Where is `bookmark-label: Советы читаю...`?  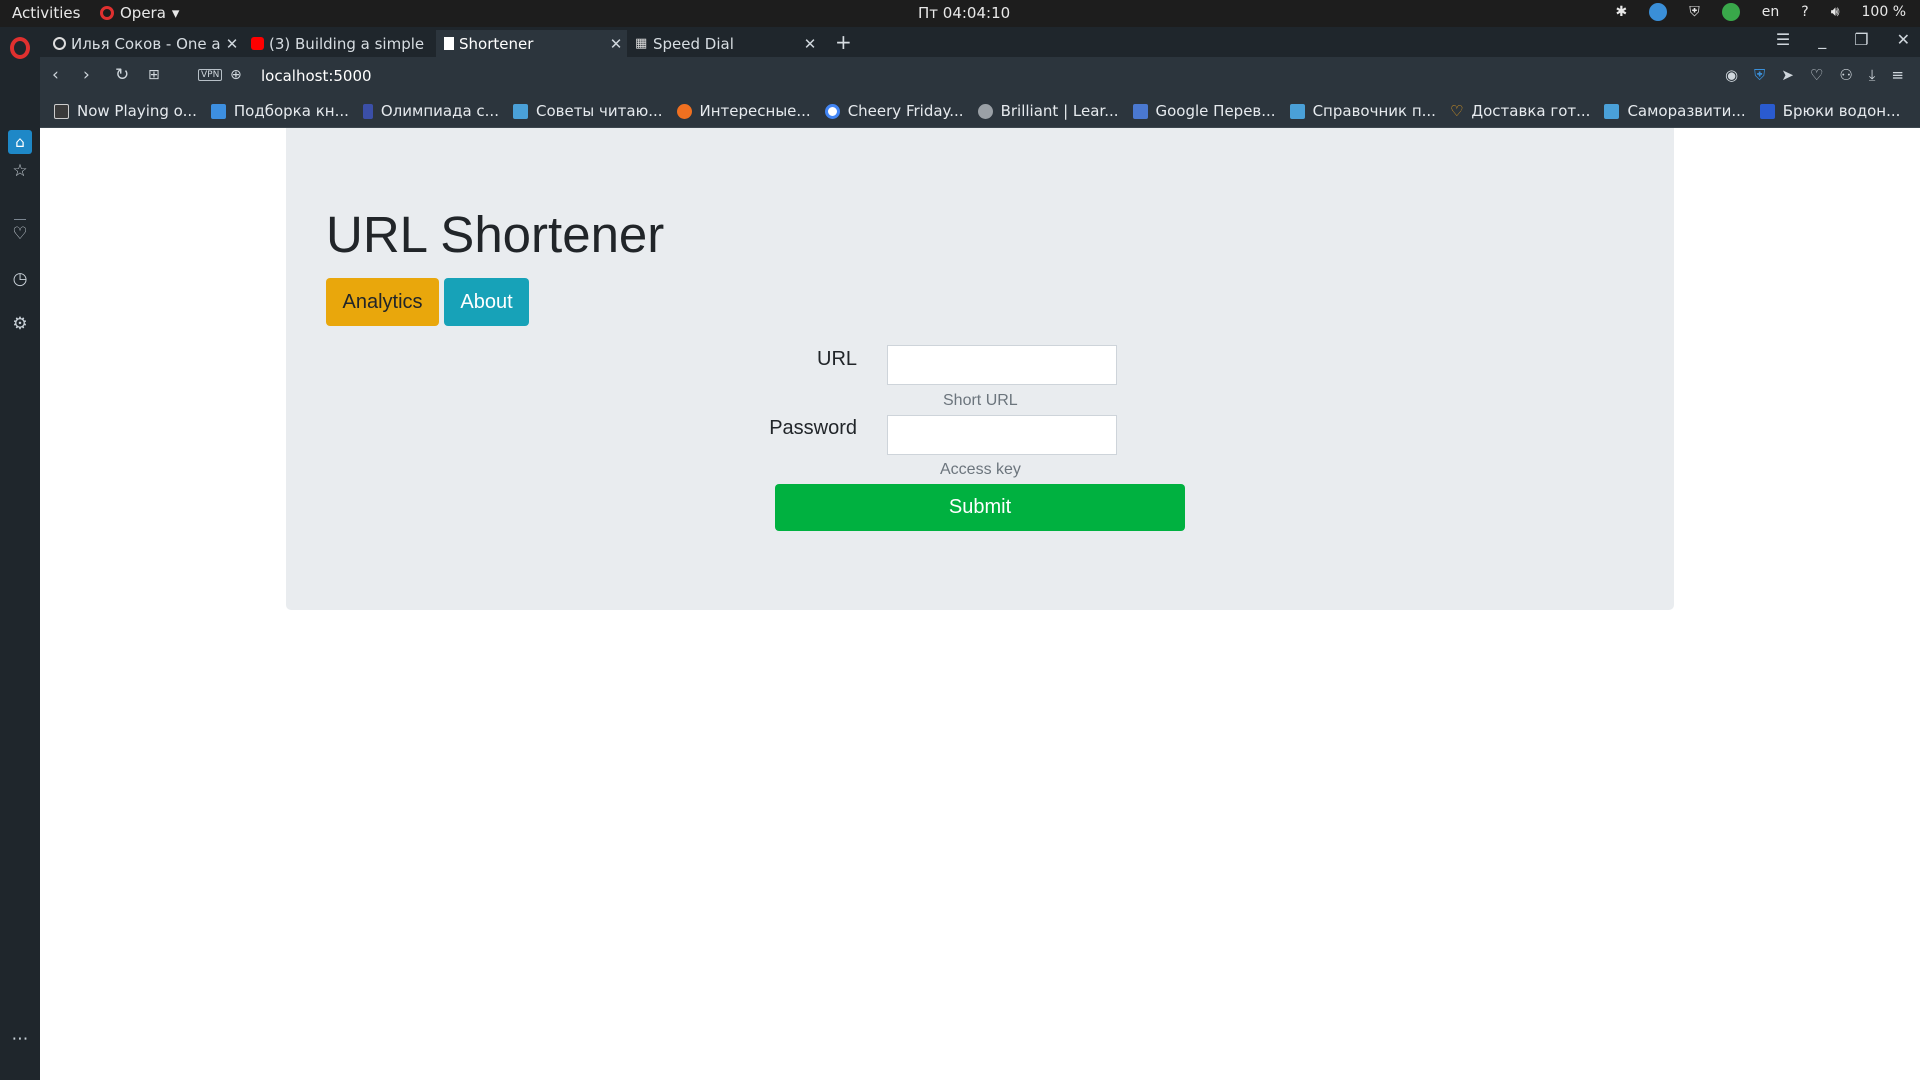 bookmark-label: Советы читаю... is located at coordinates (599, 111).